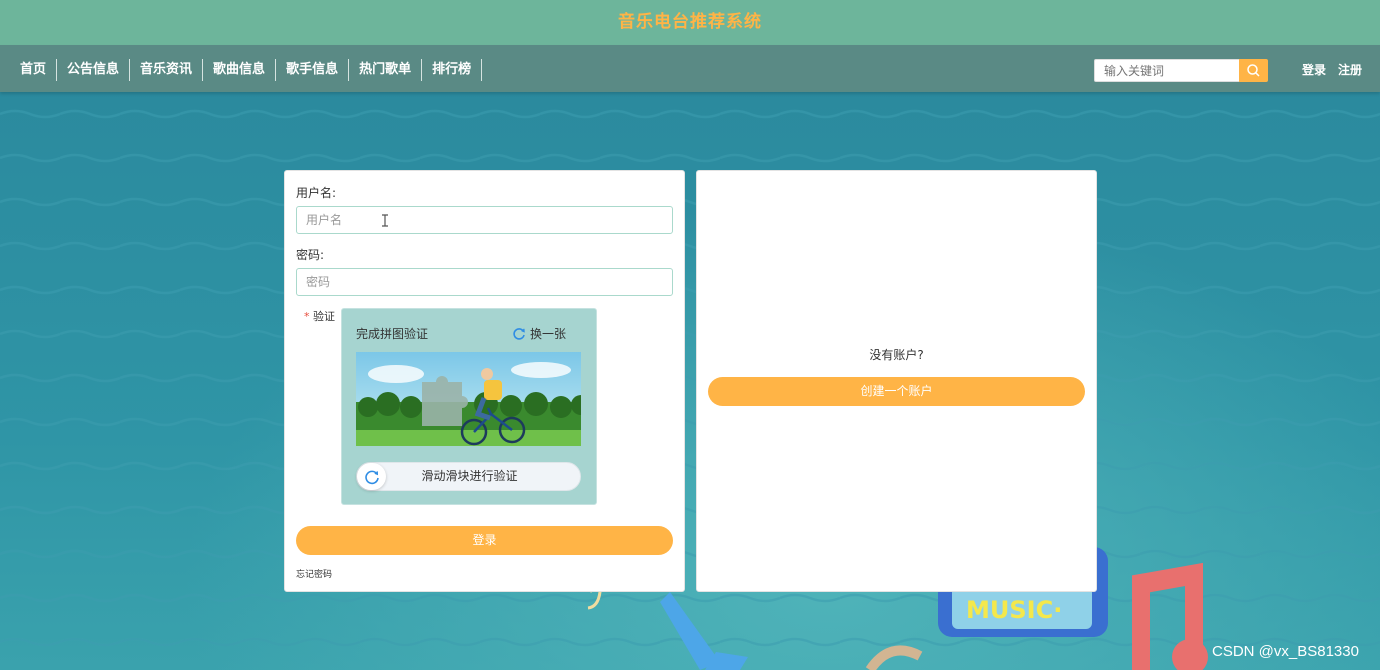 The width and height of the screenshot is (1380, 670). I want to click on create-account-button: 创建一个账户, so click(896, 391).